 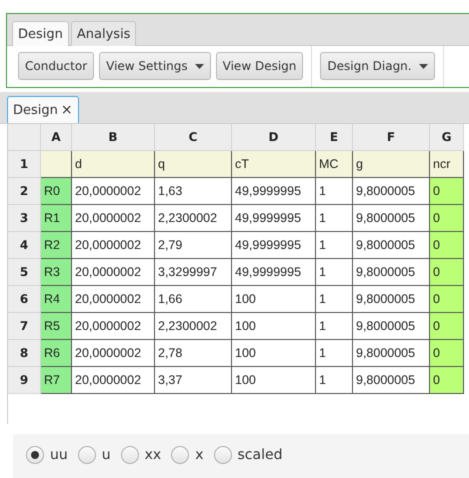 I want to click on row-header: 1, so click(x=24, y=164).